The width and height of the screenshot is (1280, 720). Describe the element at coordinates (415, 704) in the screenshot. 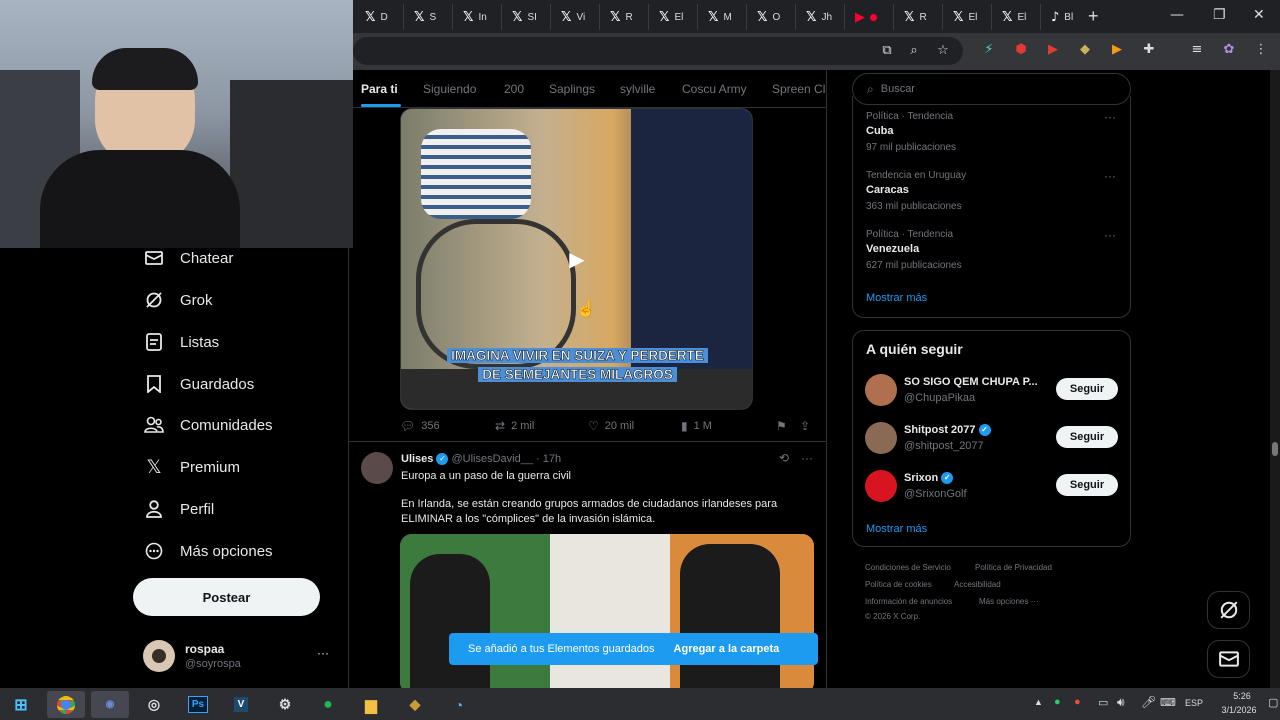

I see `league-taskbar-icon: ◆` at that location.